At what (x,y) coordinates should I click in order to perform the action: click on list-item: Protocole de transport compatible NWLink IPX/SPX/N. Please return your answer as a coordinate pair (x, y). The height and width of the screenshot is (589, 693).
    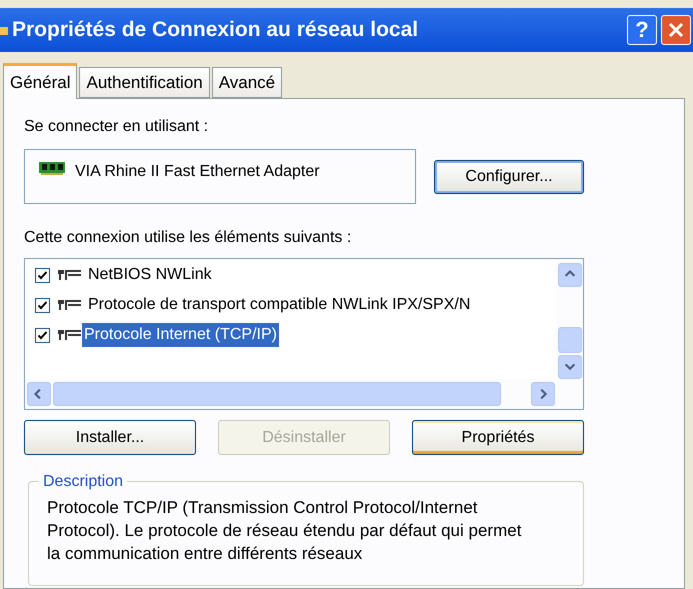
    Looking at the image, I should click on (279, 305).